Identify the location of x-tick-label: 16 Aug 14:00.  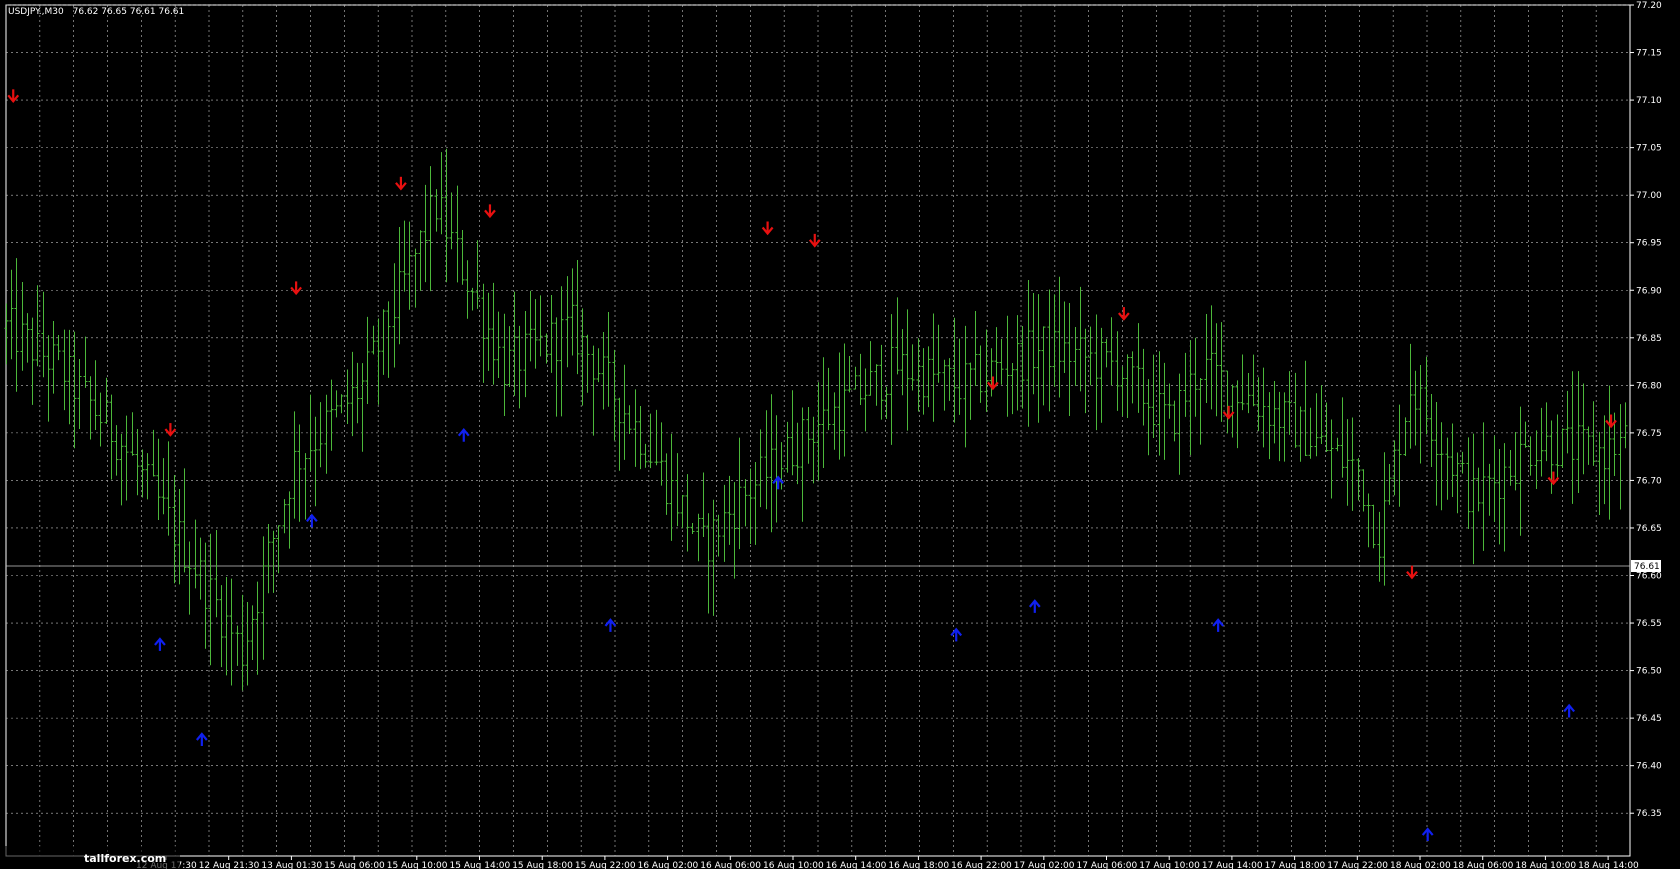
(856, 865).